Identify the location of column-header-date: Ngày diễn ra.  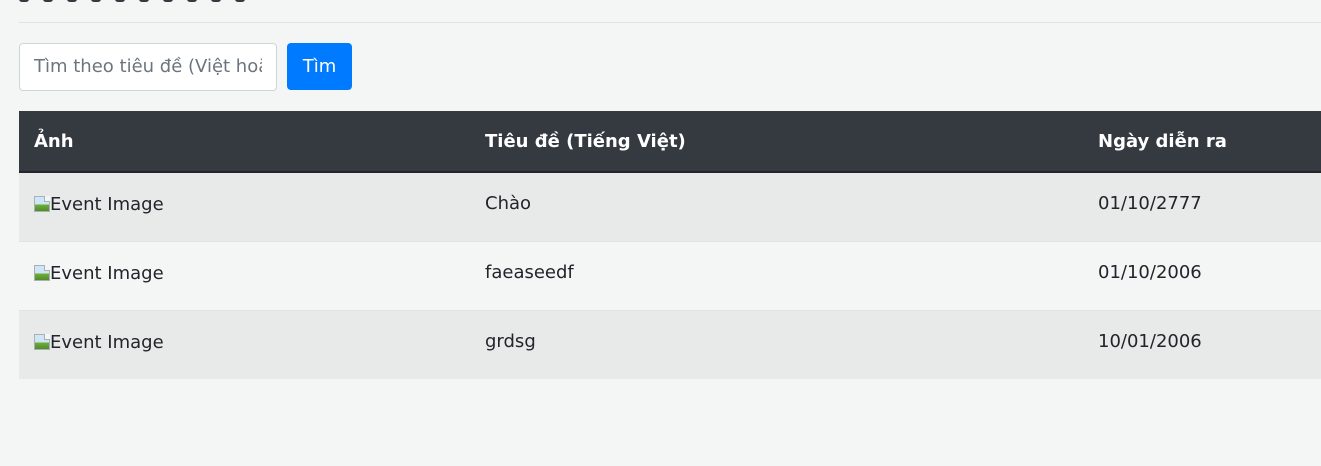
(1202, 142).